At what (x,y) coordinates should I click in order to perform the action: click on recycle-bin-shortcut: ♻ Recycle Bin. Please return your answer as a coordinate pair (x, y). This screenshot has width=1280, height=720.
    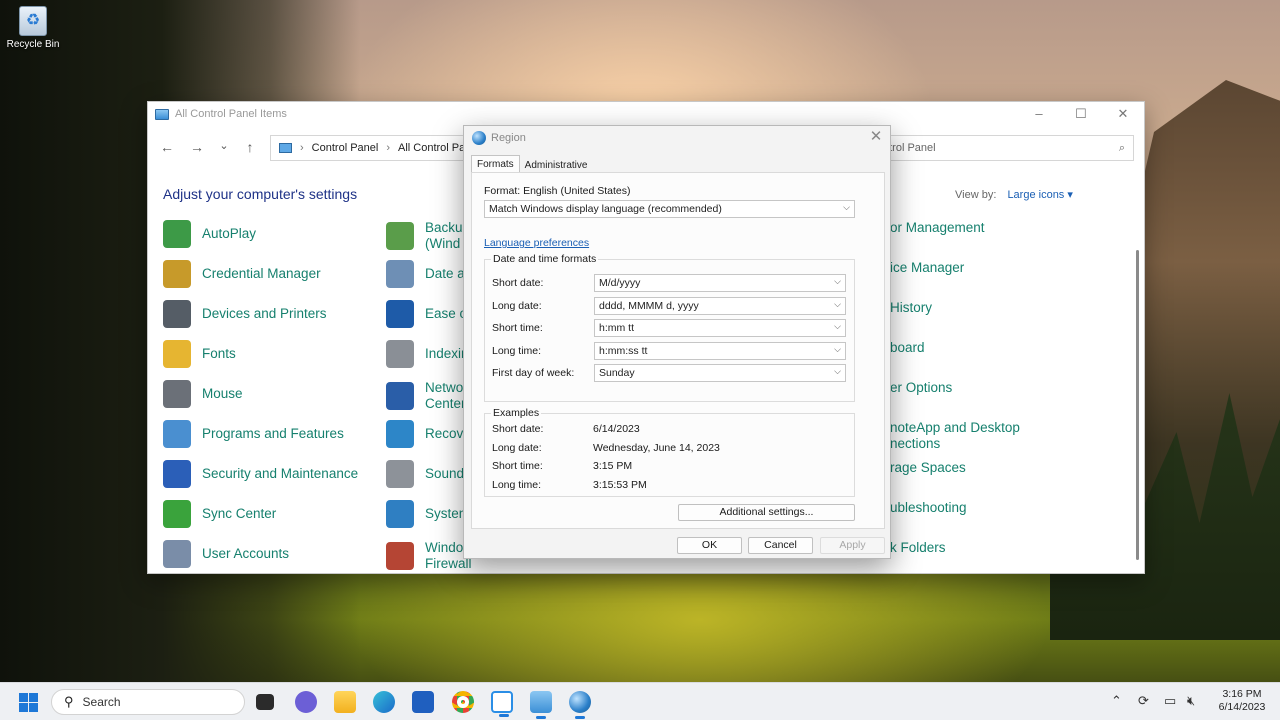
    Looking at the image, I should click on (33, 28).